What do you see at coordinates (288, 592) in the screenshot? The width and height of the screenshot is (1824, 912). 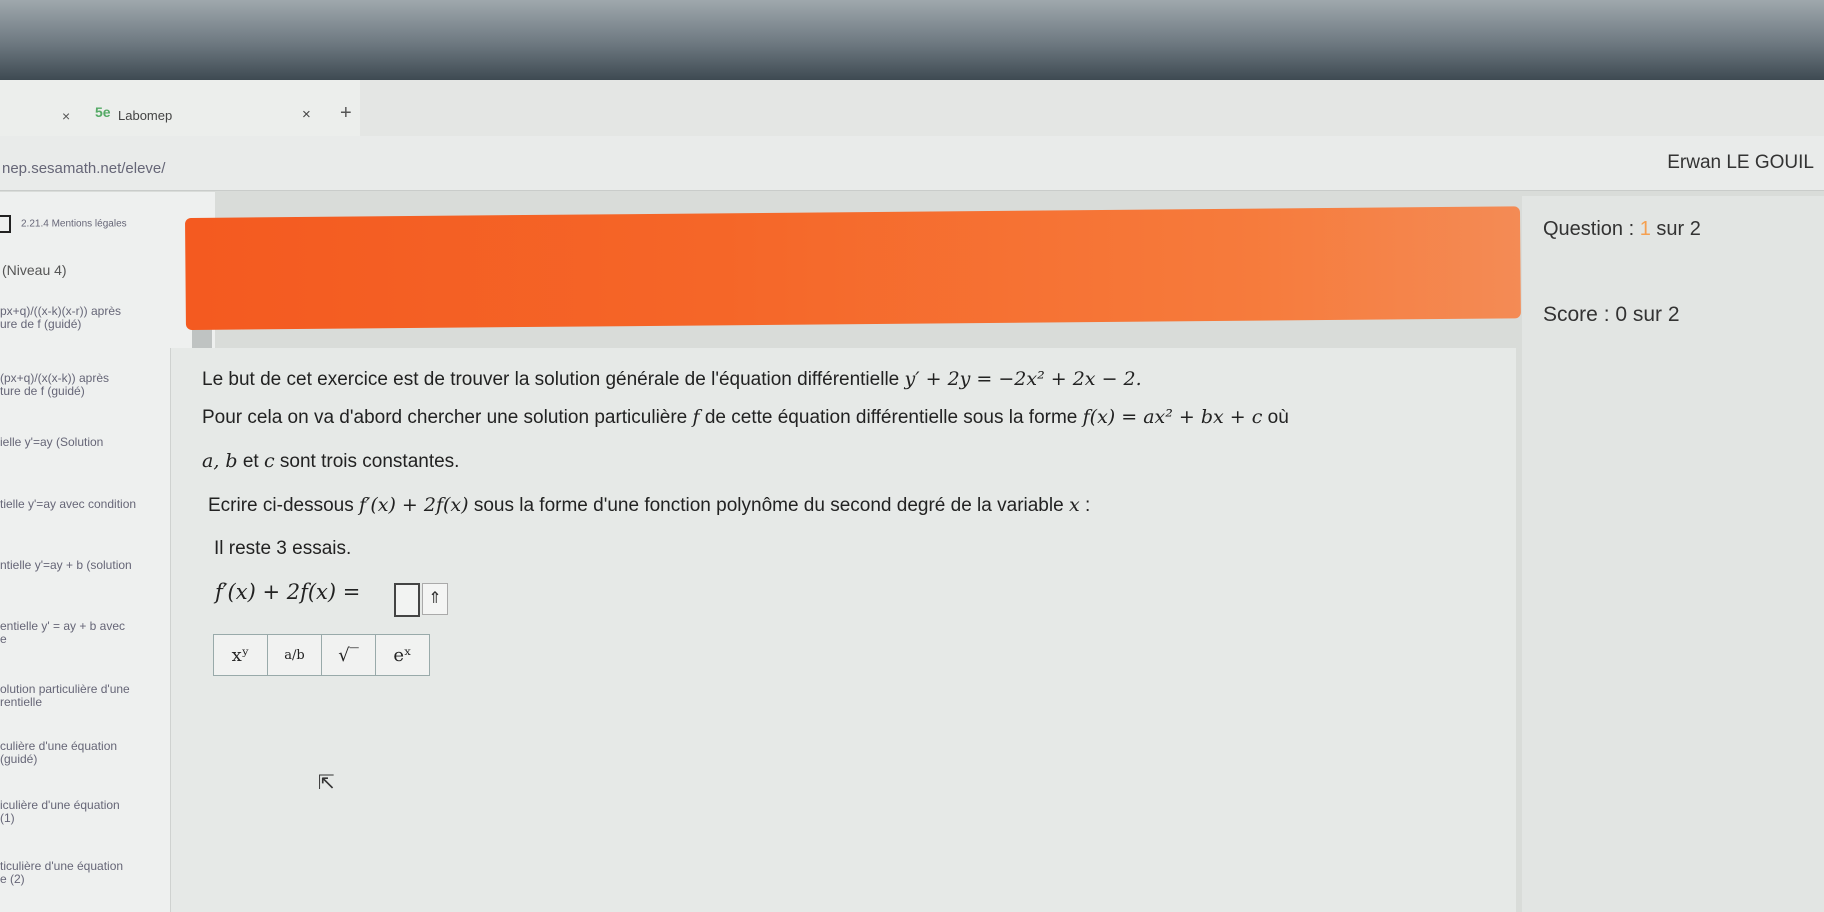 I see `answer-label: f′(x) + 2f(x) =` at bounding box center [288, 592].